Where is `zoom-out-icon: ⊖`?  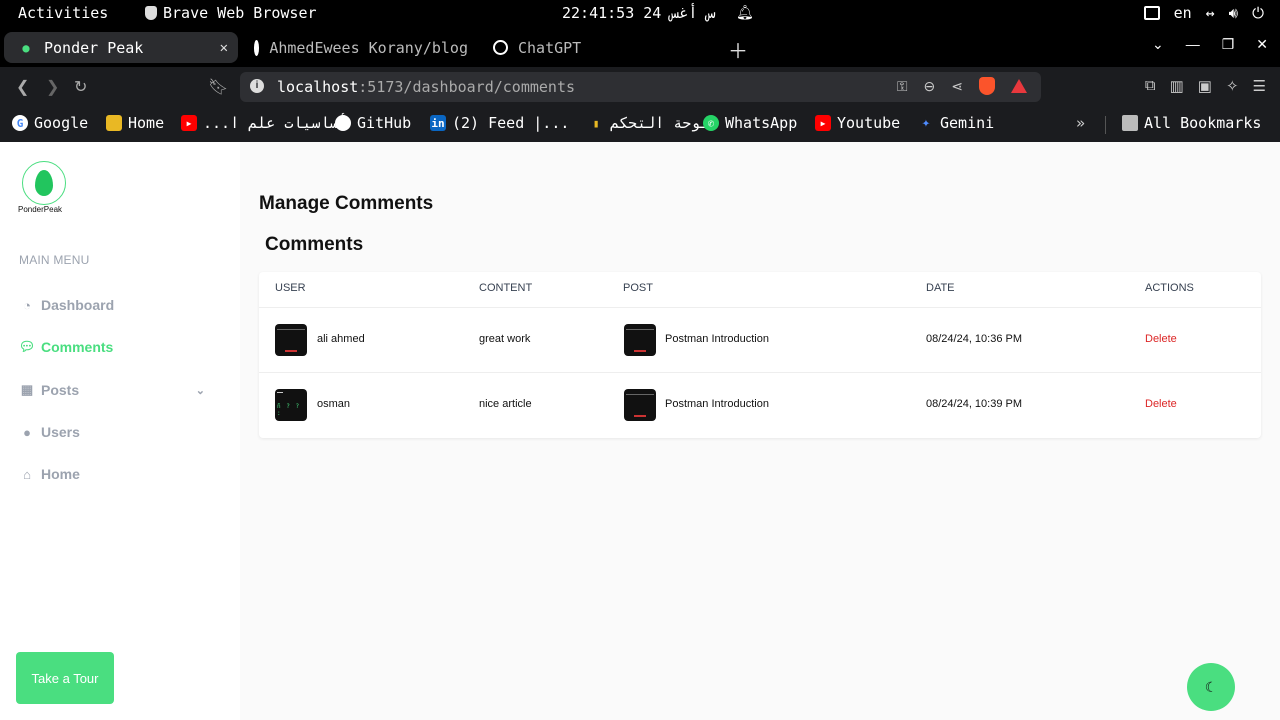 zoom-out-icon: ⊖ is located at coordinates (930, 86).